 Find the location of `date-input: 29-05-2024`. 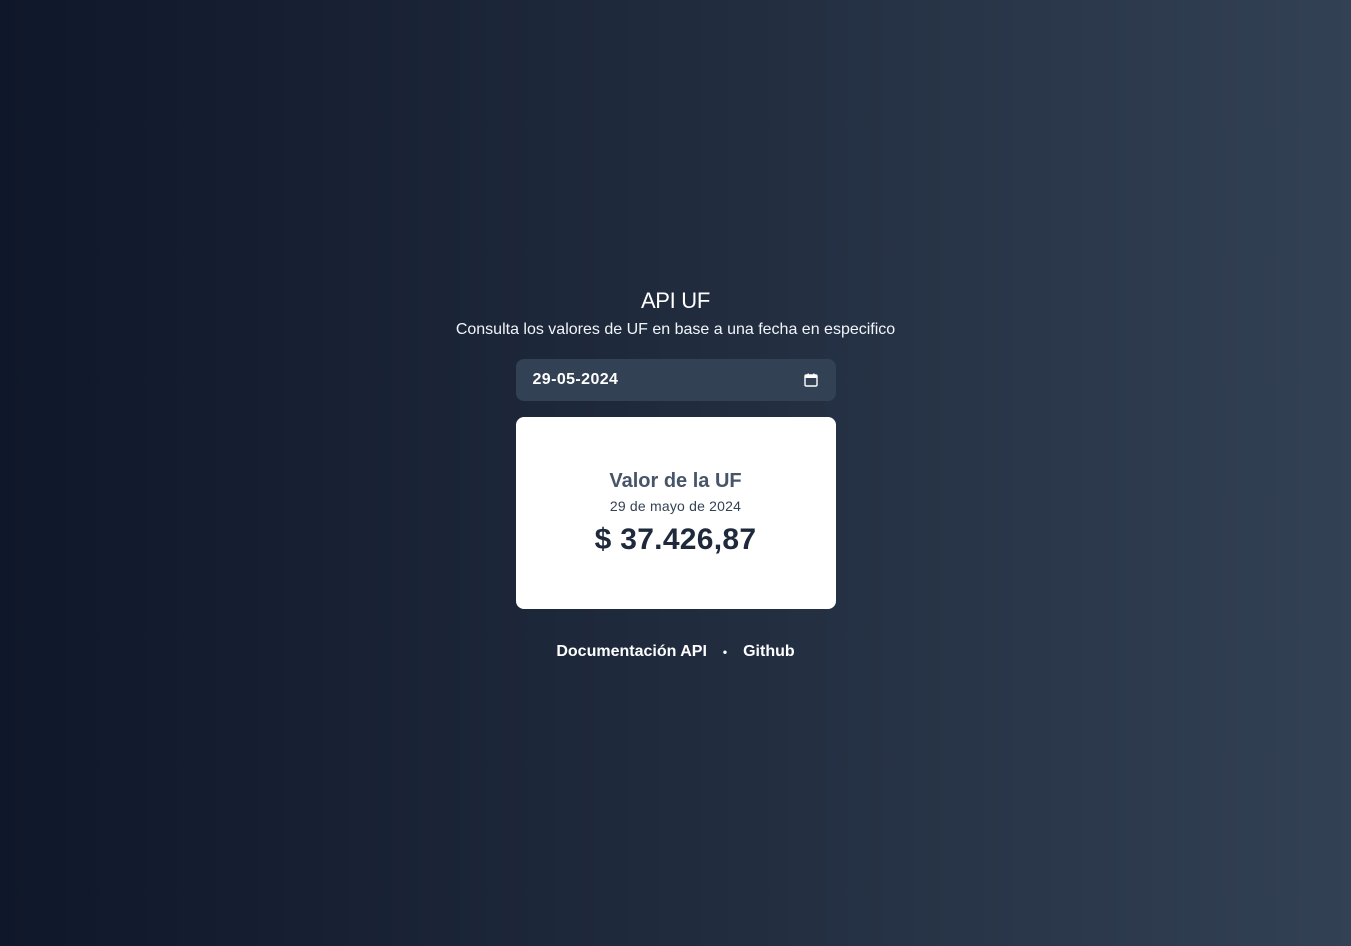

date-input: 29-05-2024 is located at coordinates (675, 380).